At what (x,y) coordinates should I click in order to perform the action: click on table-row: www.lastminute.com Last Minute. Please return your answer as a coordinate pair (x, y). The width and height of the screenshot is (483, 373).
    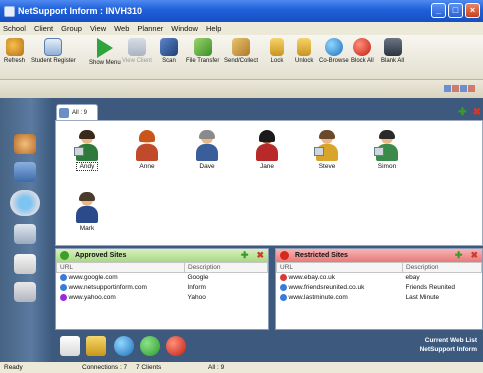
    Looking at the image, I should click on (379, 298).